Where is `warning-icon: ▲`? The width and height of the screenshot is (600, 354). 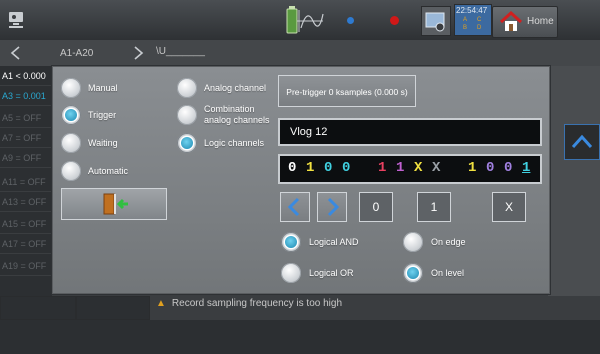 warning-icon: ▲ is located at coordinates (161, 303).